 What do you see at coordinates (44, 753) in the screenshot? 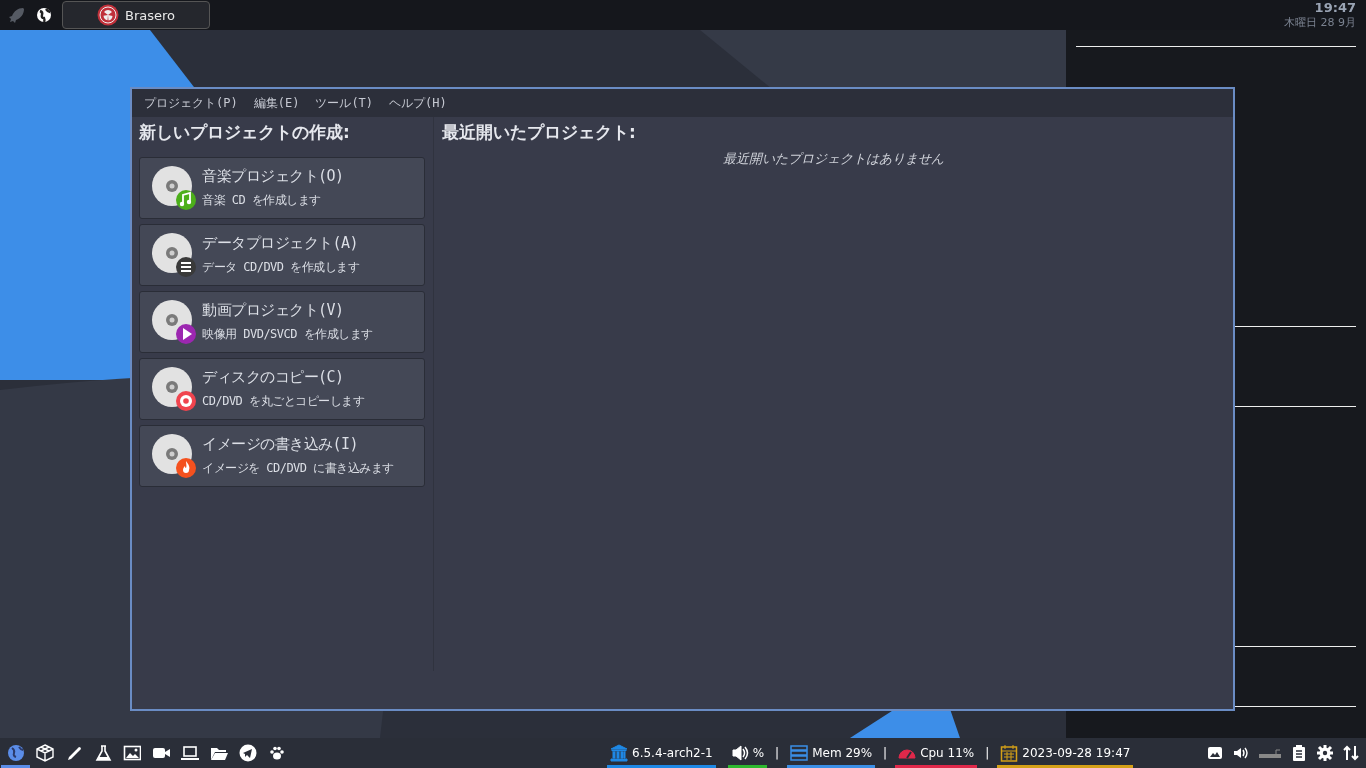
I see `cube-icon` at bounding box center [44, 753].